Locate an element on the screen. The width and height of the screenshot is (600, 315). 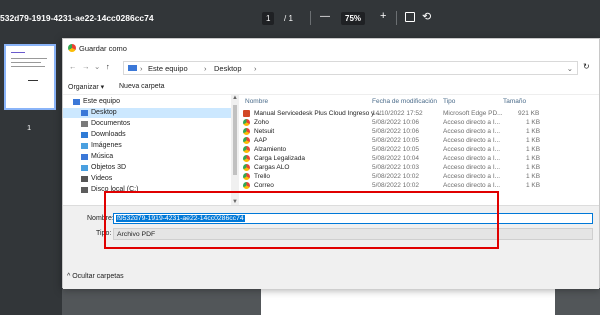
navigation-scrollbar: ▲ ▼ is located at coordinates (235, 150).